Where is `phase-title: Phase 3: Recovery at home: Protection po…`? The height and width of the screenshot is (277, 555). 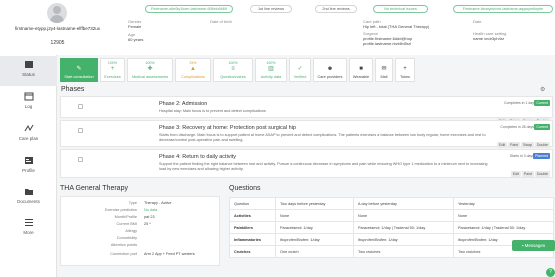 phase-title: Phase 3: Recovery at home: Protection po… is located at coordinates (227, 128).